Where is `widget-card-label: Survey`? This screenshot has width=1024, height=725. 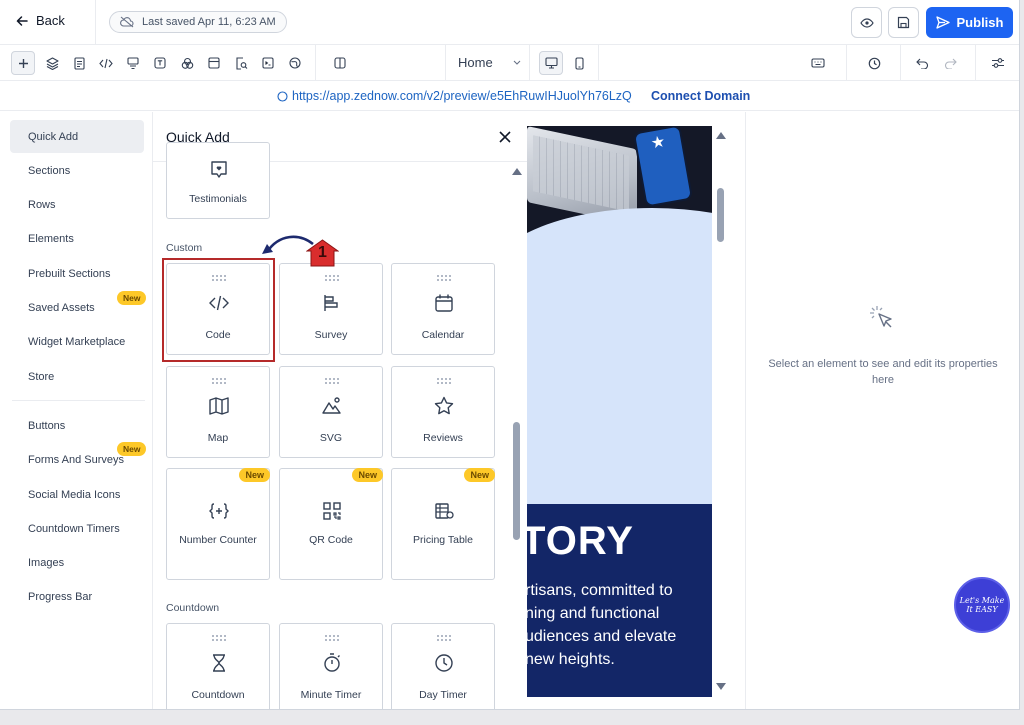
widget-card-label: Survey is located at coordinates (331, 335).